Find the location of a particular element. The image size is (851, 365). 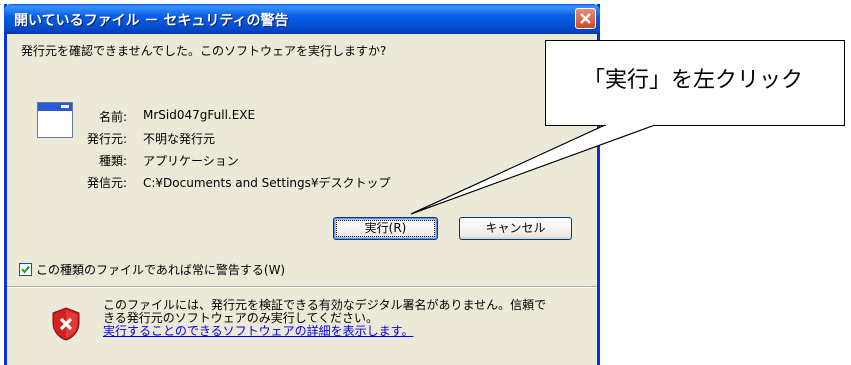

callout-pointer-cover is located at coordinates (533, 169).